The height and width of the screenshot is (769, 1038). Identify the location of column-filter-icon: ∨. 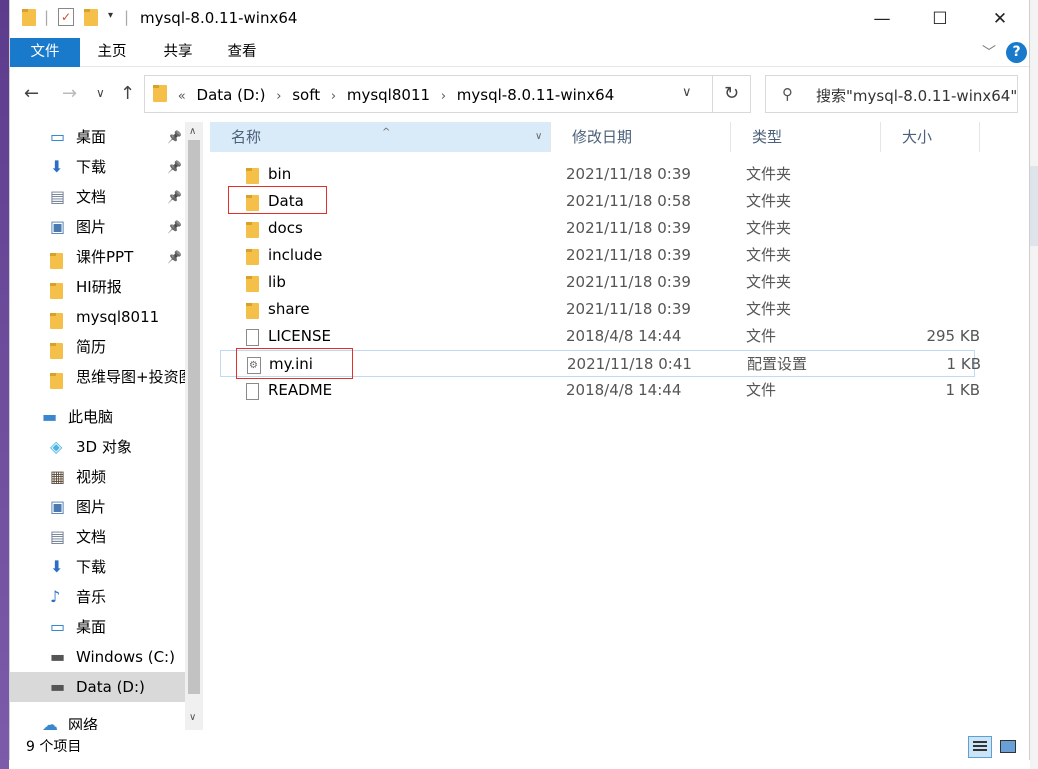
(538, 137).